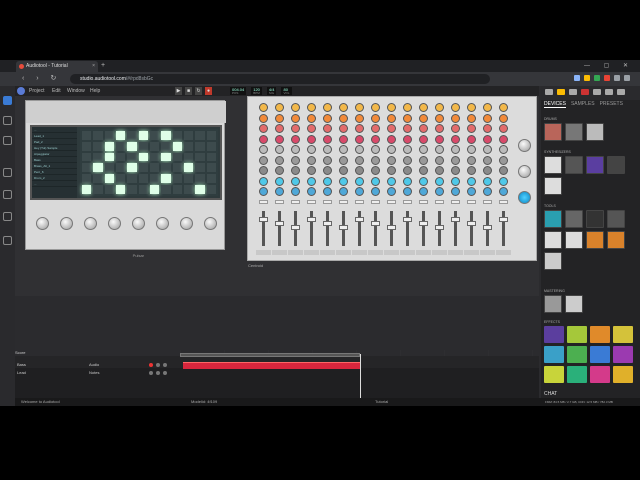 This screenshot has height=480, width=640. I want to click on home-icon, so click(7, 120).